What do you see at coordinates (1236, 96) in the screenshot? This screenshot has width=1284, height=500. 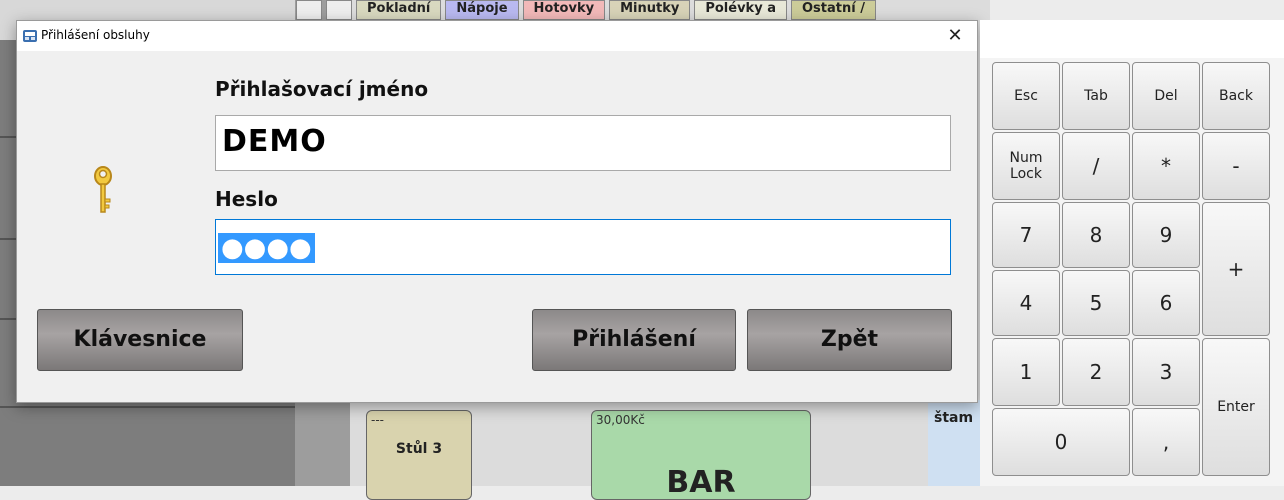 I see `key-back: Back` at bounding box center [1236, 96].